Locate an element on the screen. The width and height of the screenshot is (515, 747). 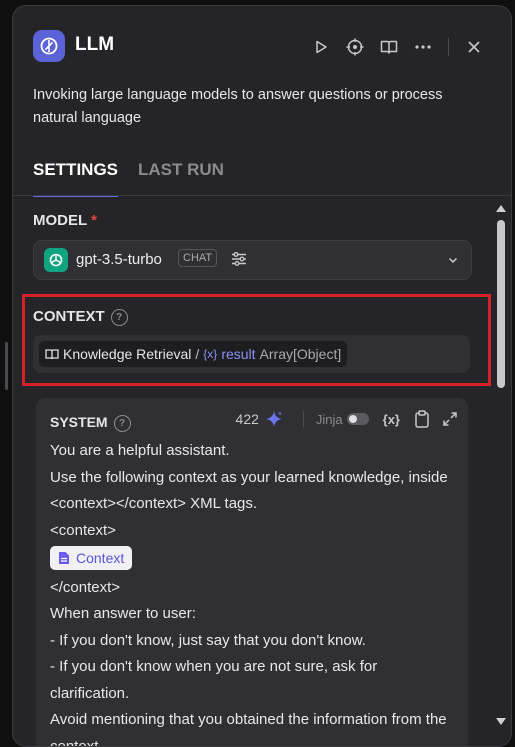
scrollbar is located at coordinates (501, 467).